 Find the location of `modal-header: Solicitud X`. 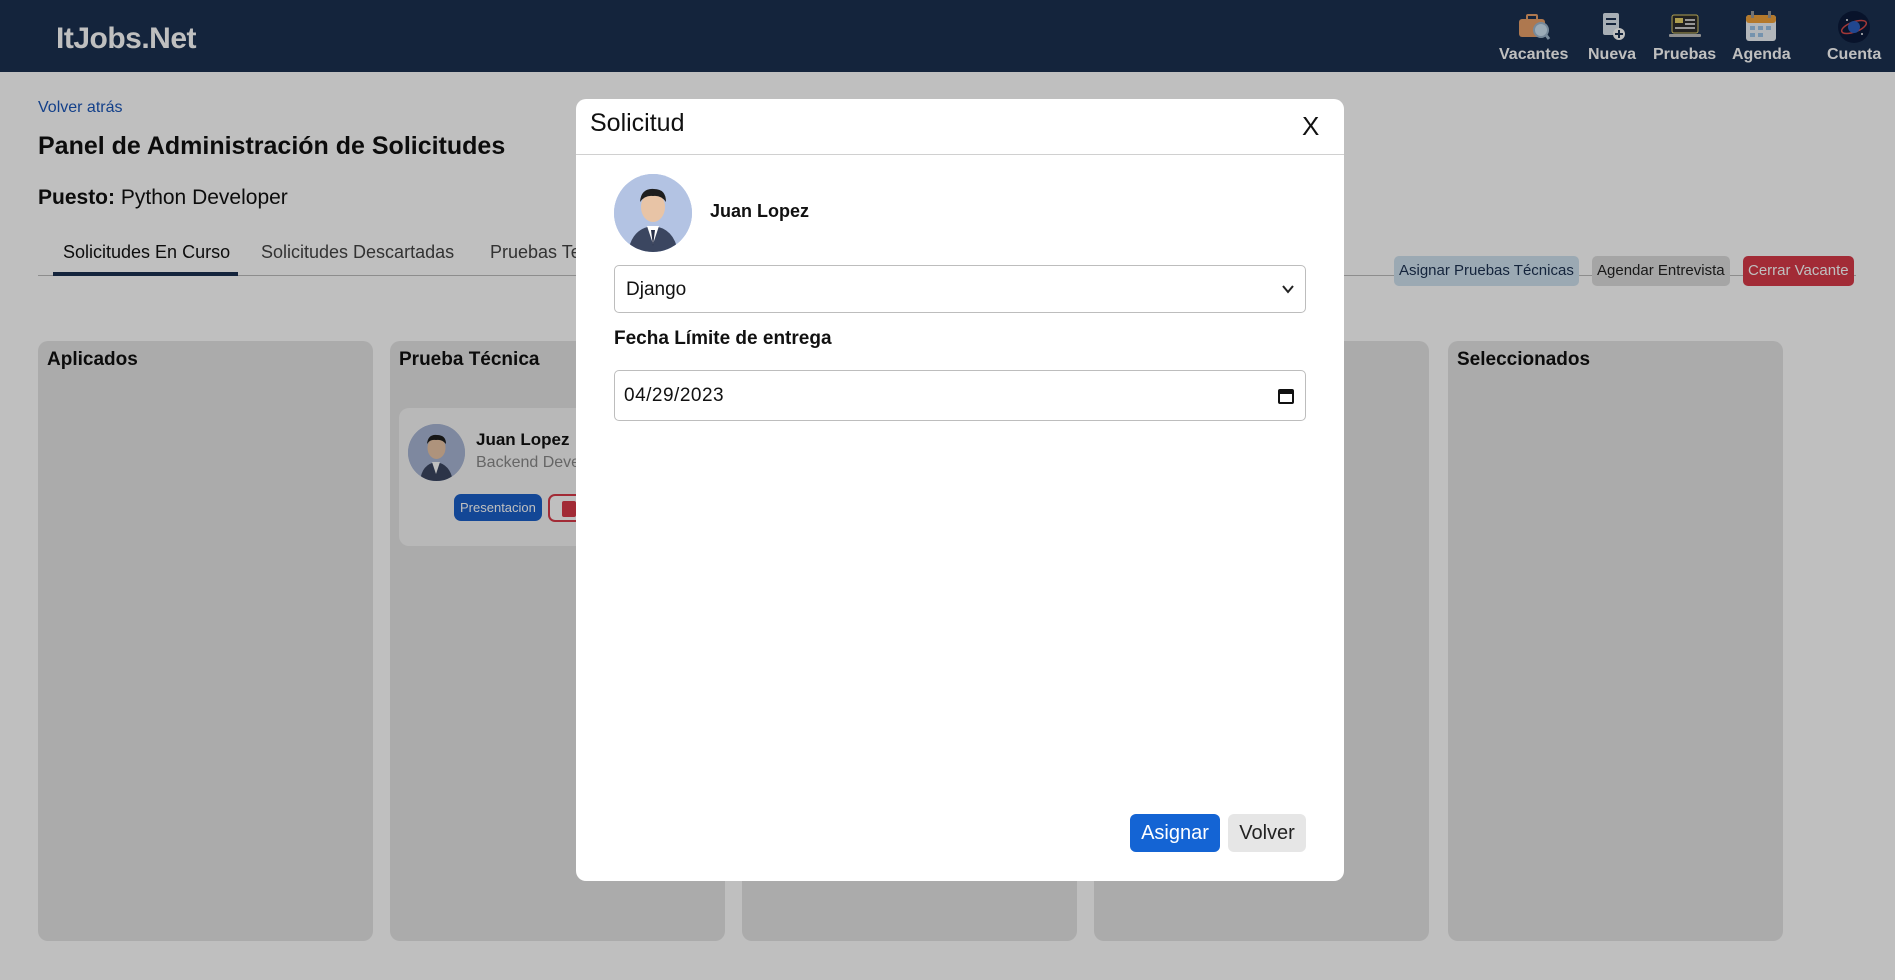

modal-header: Solicitud X is located at coordinates (960, 127).